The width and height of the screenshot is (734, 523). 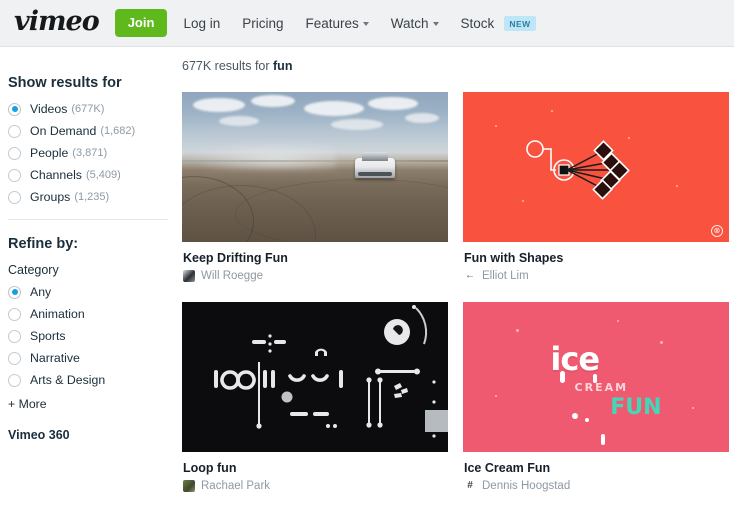 I want to click on video-author: Will Roegge, so click(x=315, y=276).